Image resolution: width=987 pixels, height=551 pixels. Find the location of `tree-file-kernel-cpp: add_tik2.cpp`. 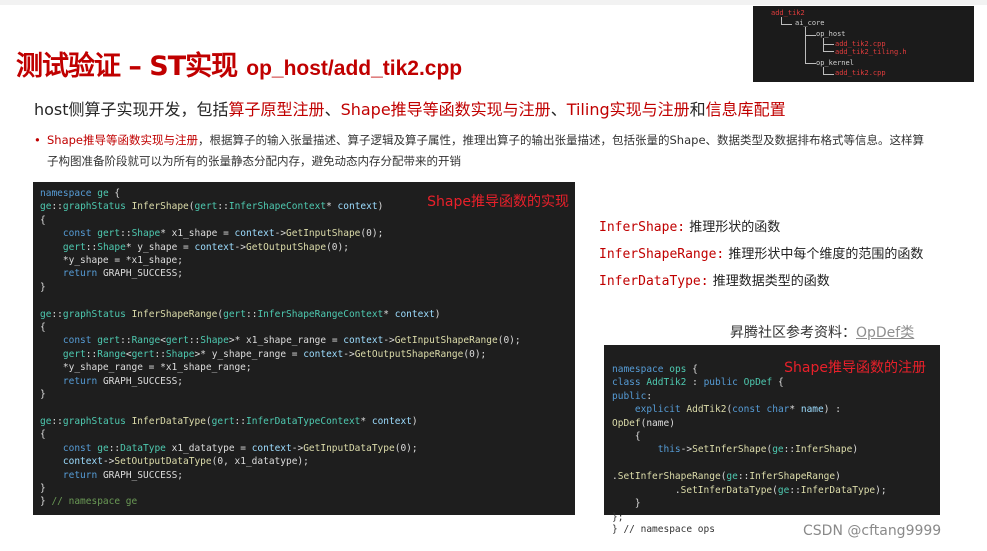

tree-file-kernel-cpp: add_tik2.cpp is located at coordinates (860, 73).